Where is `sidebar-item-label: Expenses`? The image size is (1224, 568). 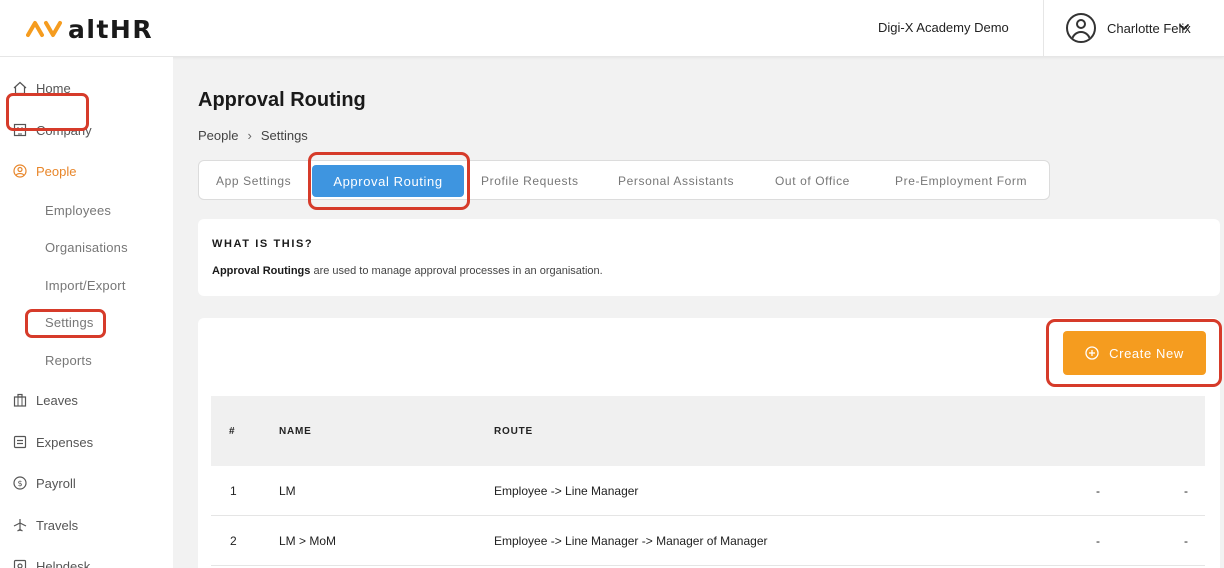 sidebar-item-label: Expenses is located at coordinates (65, 442).